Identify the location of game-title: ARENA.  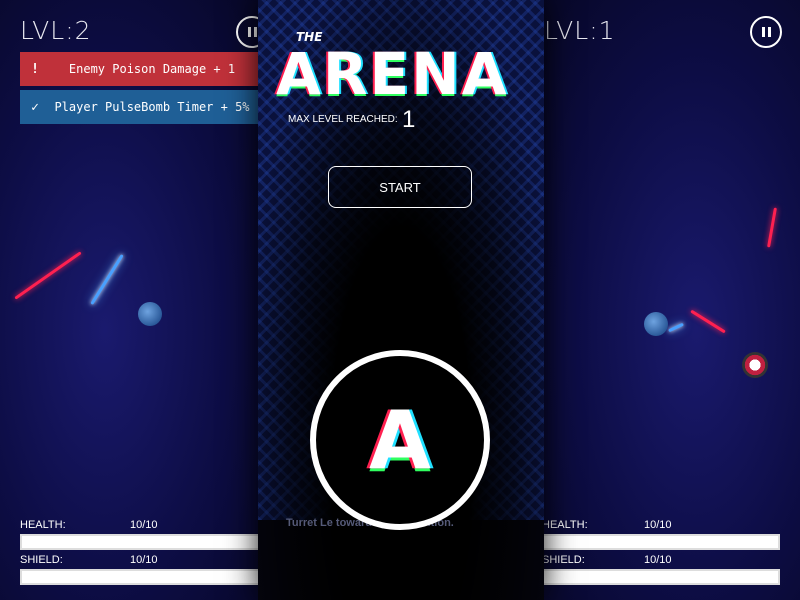
(392, 74).